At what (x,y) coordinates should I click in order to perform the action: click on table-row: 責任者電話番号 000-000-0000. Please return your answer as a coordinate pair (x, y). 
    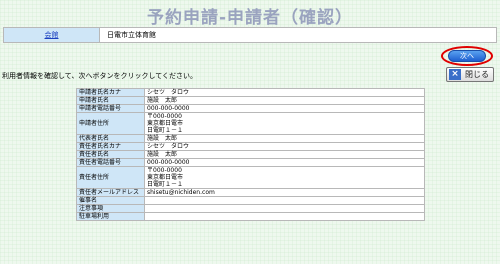
    Looking at the image, I should click on (250, 162).